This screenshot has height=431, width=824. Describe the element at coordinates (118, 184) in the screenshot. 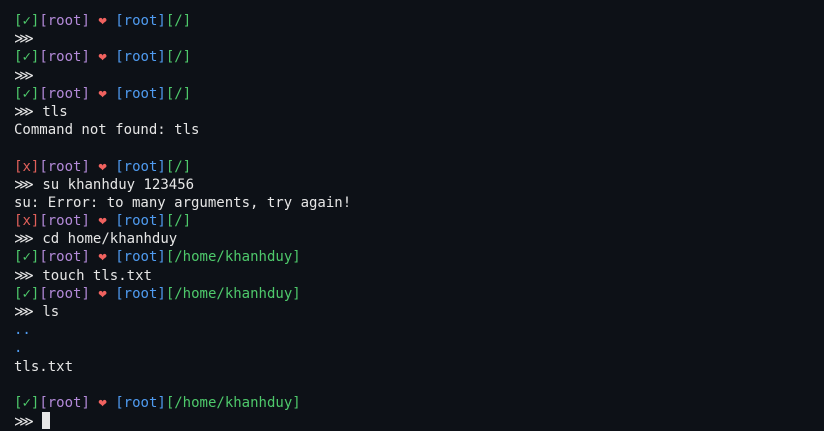

I see `command-text: su khanhduy 123456` at that location.